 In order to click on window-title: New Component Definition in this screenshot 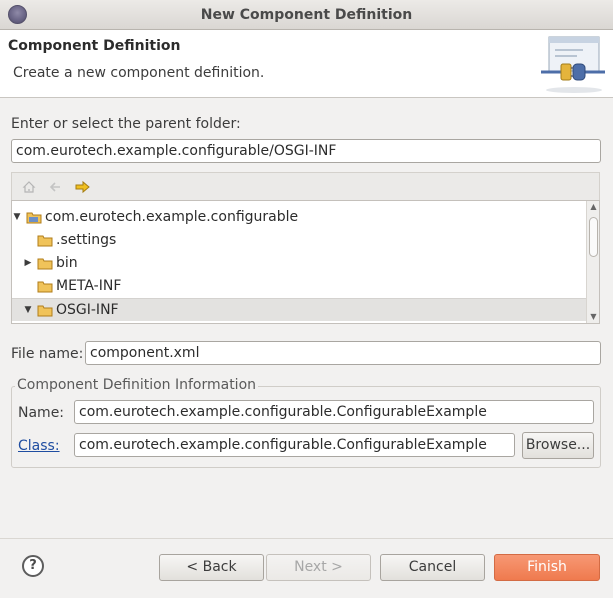, I will do `click(306, 15)`.